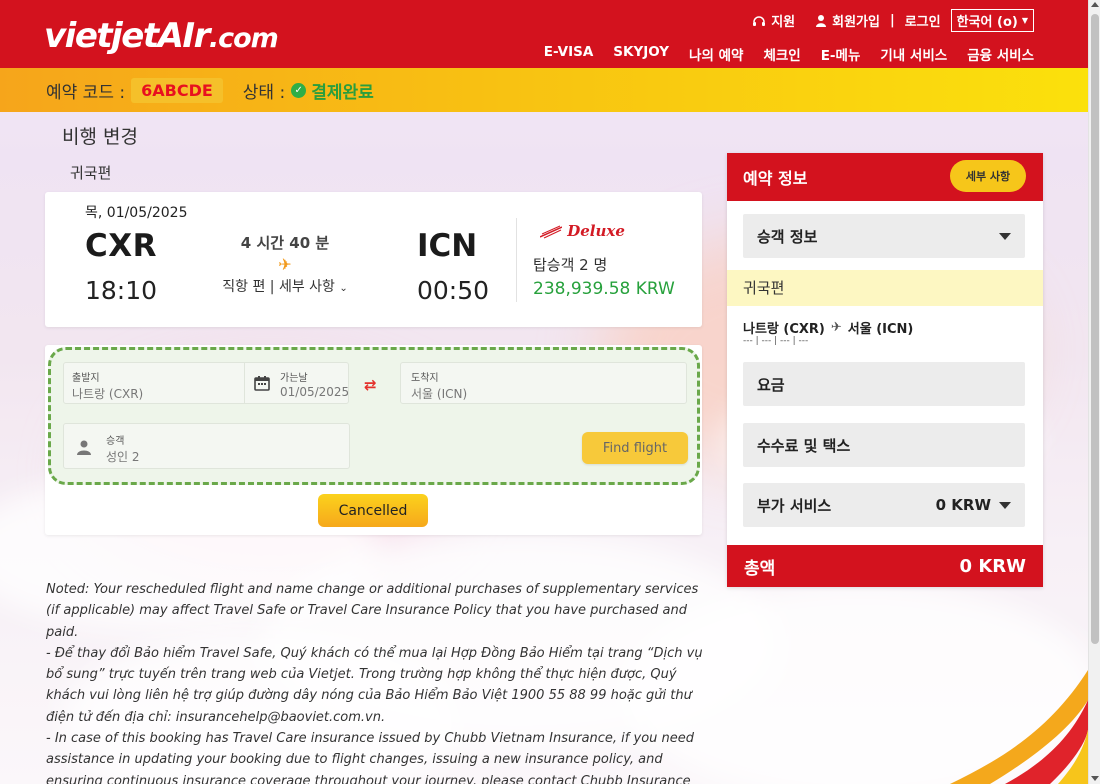  Describe the element at coordinates (1095, 329) in the screenshot. I see `scroll-thumb` at that location.